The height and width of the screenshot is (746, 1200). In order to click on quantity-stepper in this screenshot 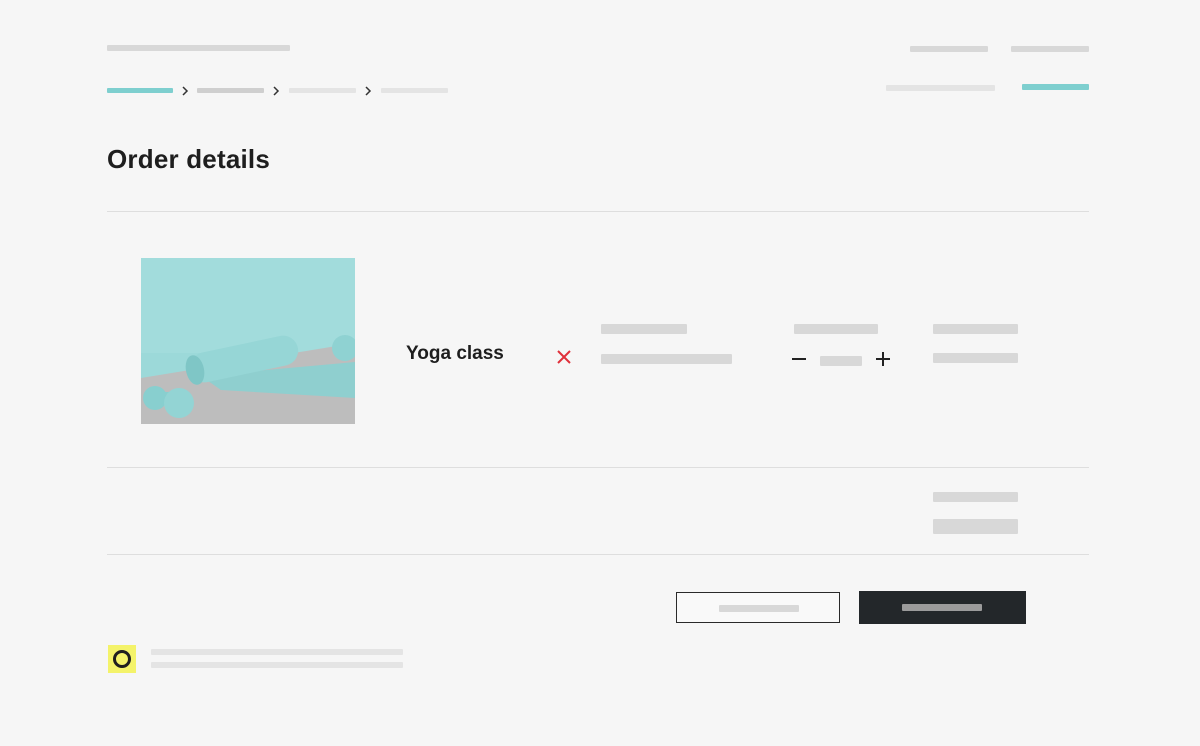, I will do `click(841, 361)`.